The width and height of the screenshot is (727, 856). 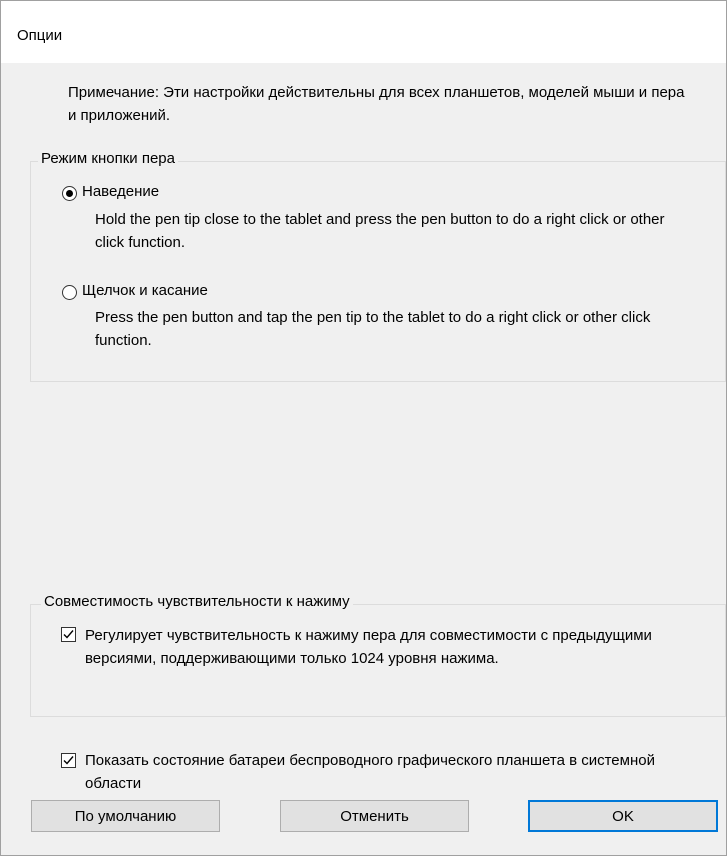 What do you see at coordinates (197, 601) in the screenshot?
I see `pressure-compat-label: Совместимость чувствительности к нажиму` at bounding box center [197, 601].